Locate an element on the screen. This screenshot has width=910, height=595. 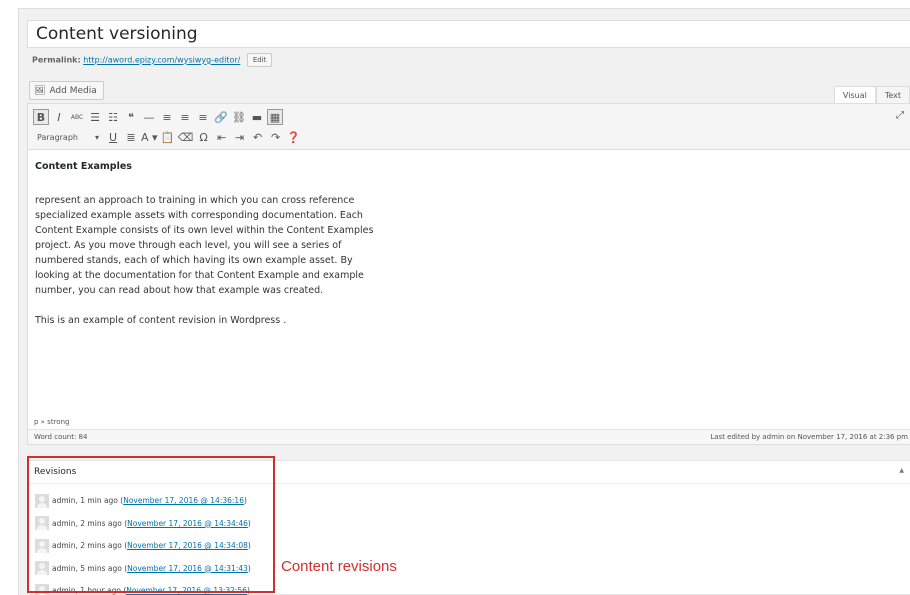
revisions-highlight-box is located at coordinates (151, 524).